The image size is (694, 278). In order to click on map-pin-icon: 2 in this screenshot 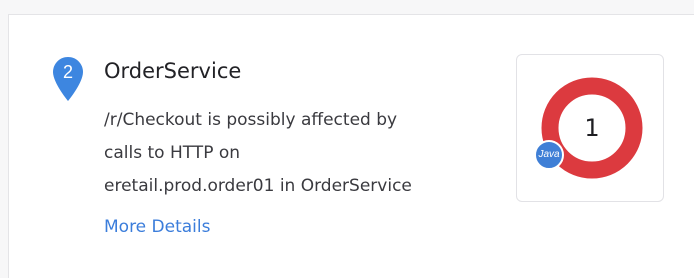, I will do `click(68, 79)`.